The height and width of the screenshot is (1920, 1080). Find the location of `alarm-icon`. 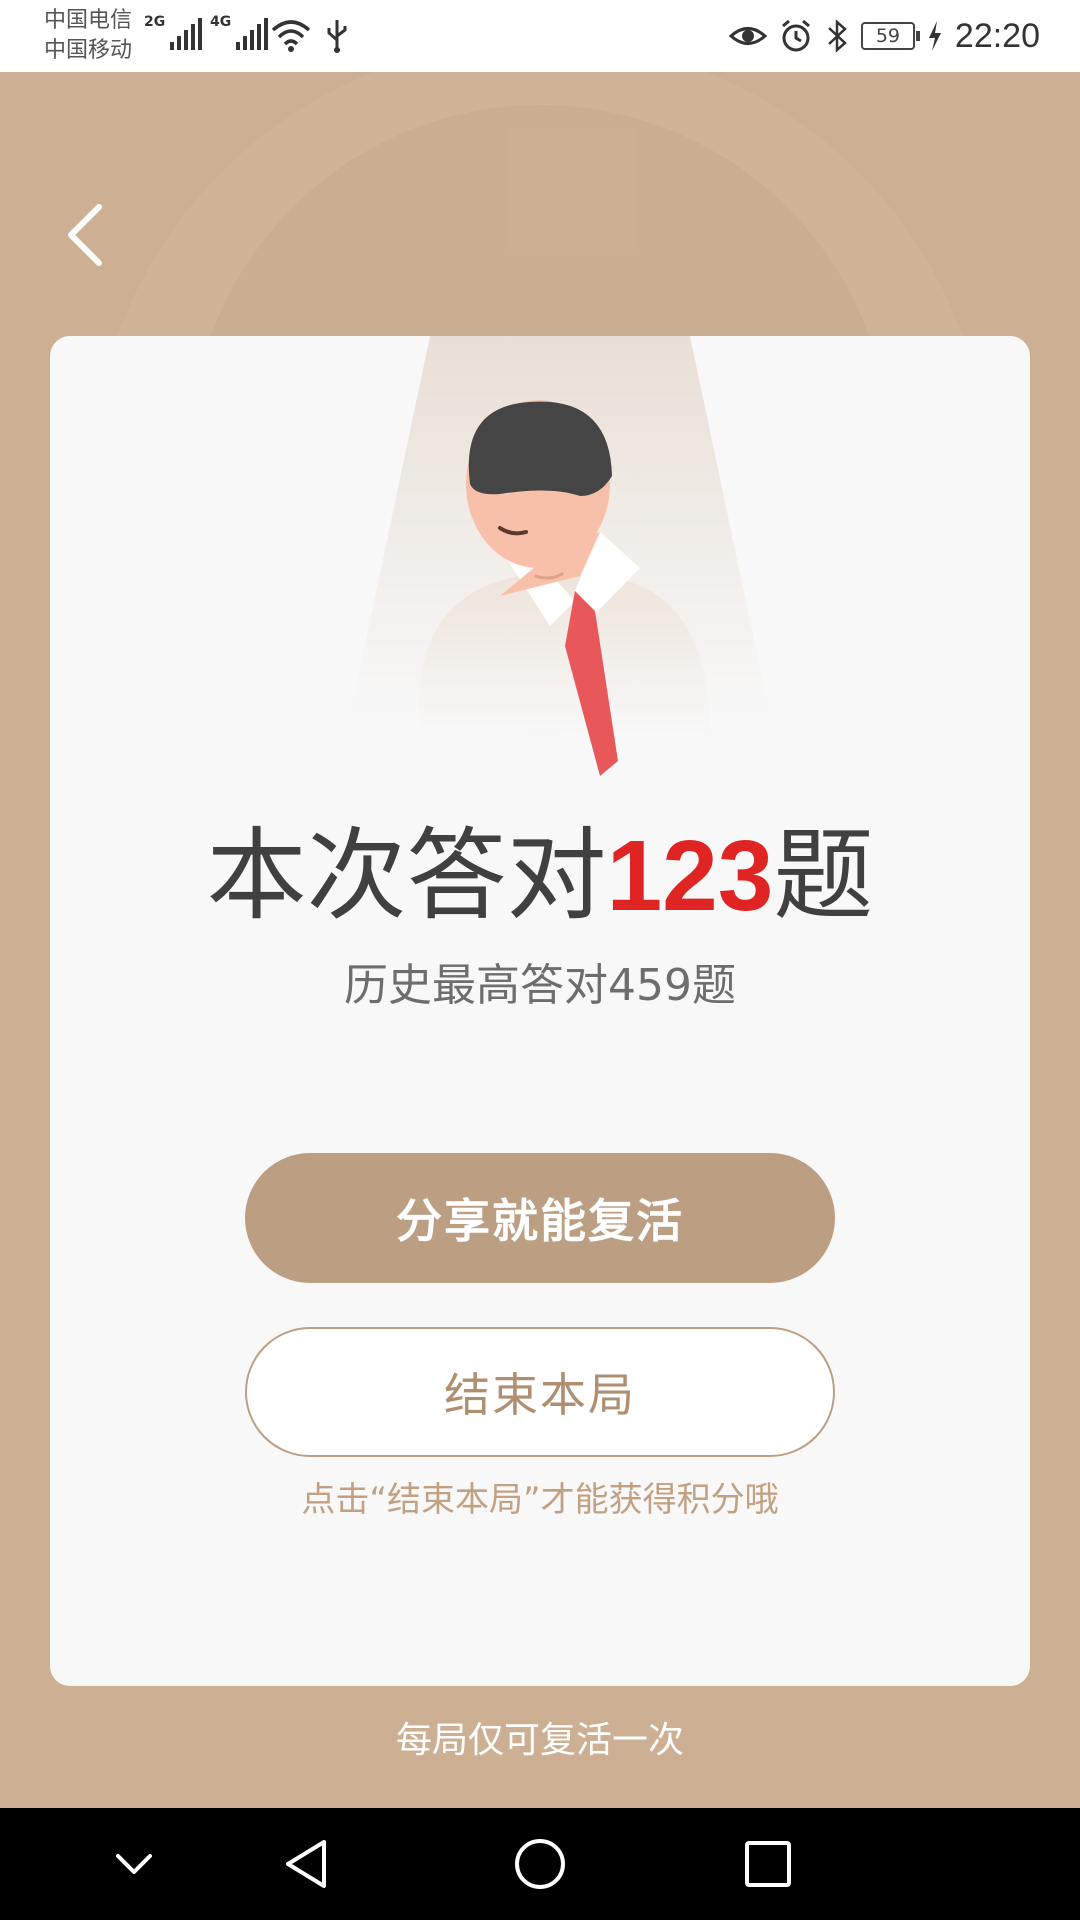

alarm-icon is located at coordinates (795, 35).